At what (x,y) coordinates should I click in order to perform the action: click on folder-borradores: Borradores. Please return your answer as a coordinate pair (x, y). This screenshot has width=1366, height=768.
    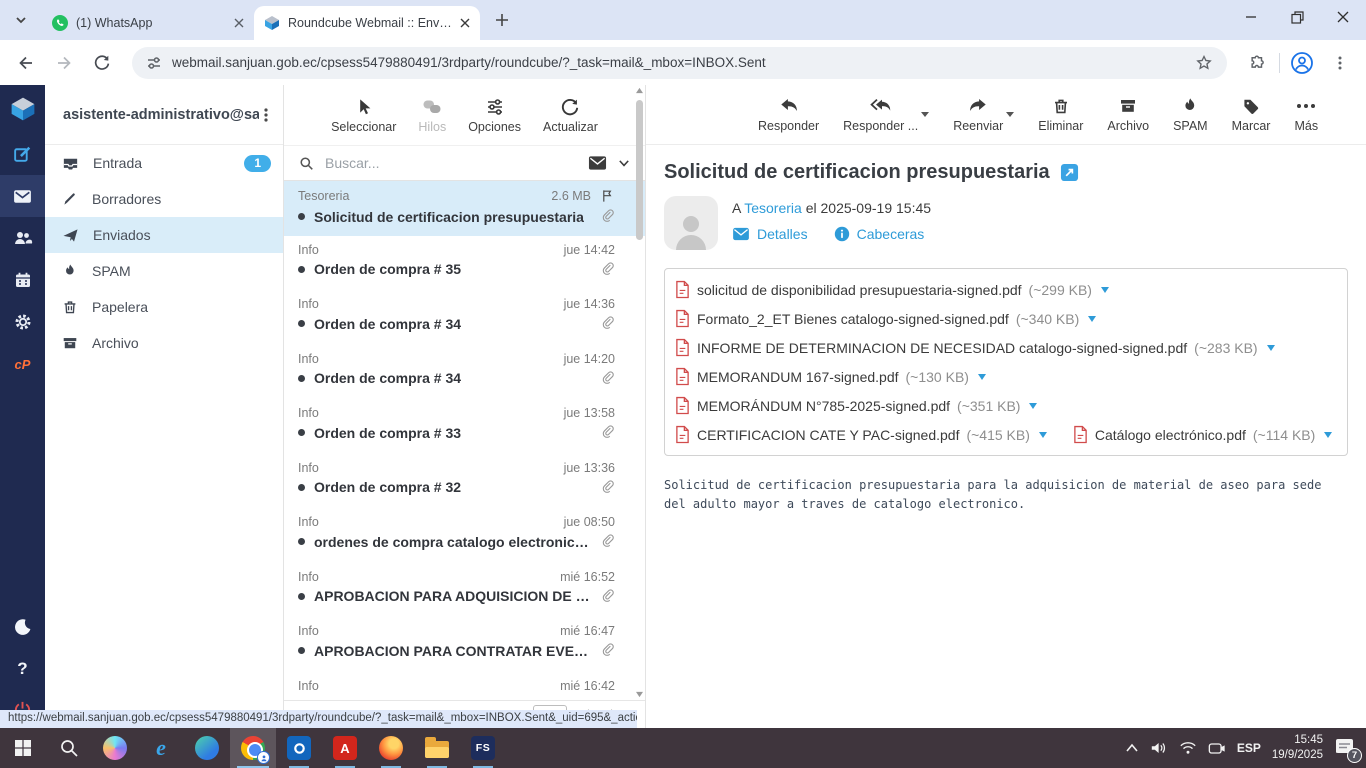
    Looking at the image, I should click on (164, 199).